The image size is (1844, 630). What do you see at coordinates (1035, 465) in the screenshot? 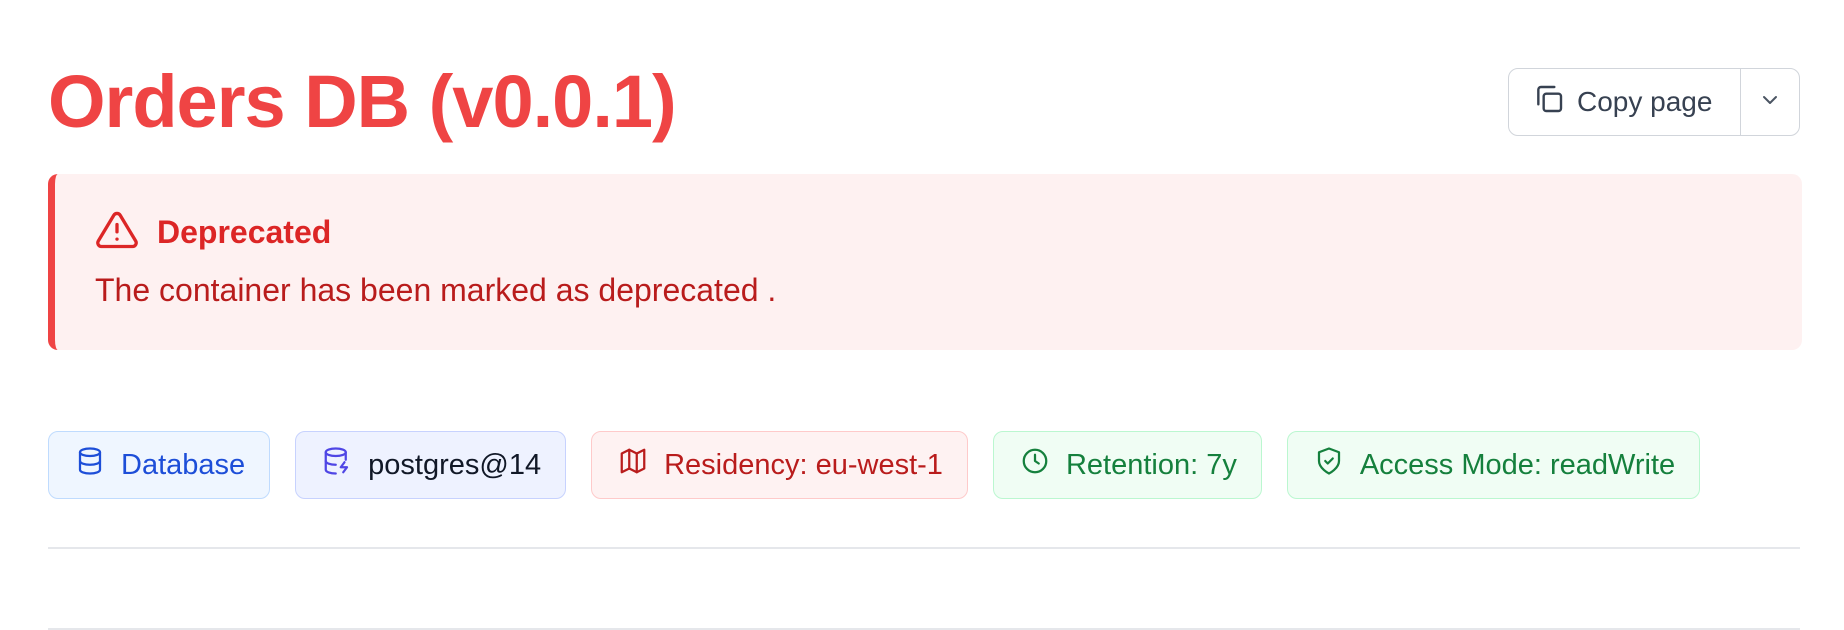
I see `clock-icon` at bounding box center [1035, 465].